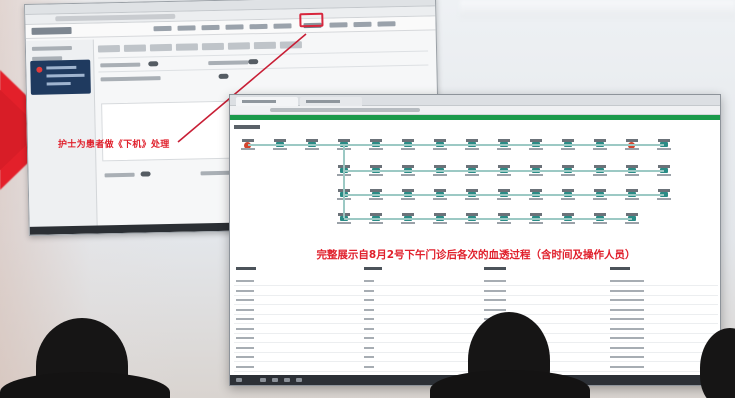  Describe the element at coordinates (476, 269) in the screenshot. I see `table-header` at that location.